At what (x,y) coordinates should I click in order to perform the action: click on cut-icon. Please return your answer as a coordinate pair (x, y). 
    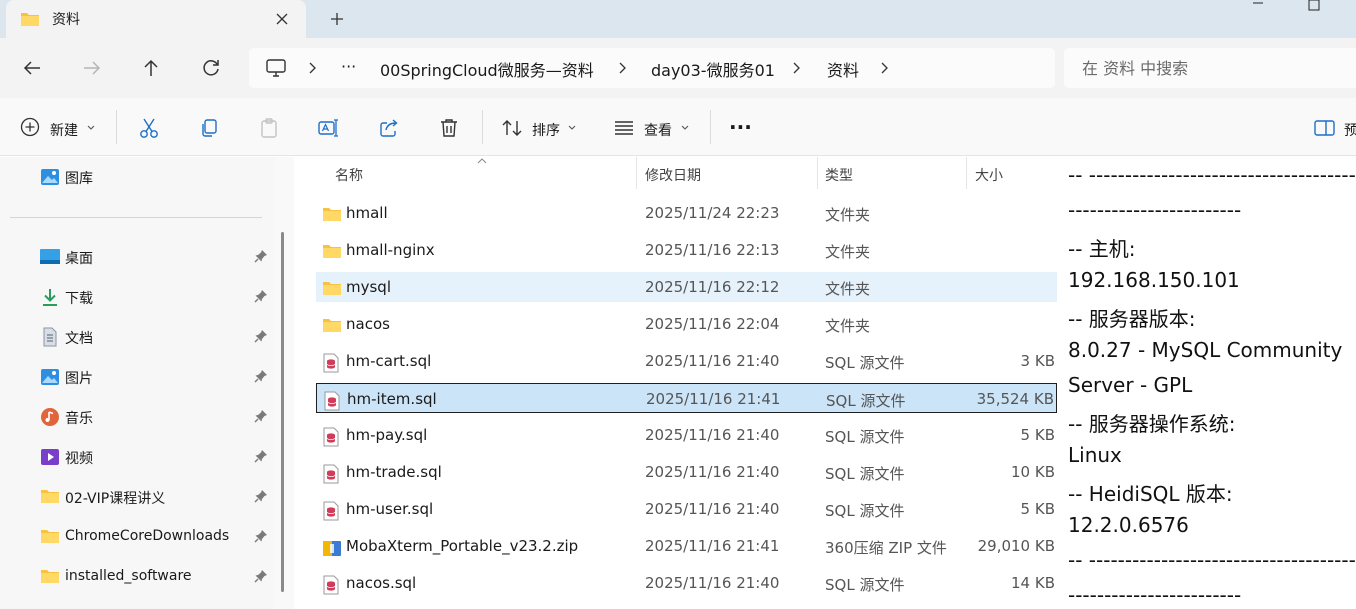
    Looking at the image, I should click on (149, 128).